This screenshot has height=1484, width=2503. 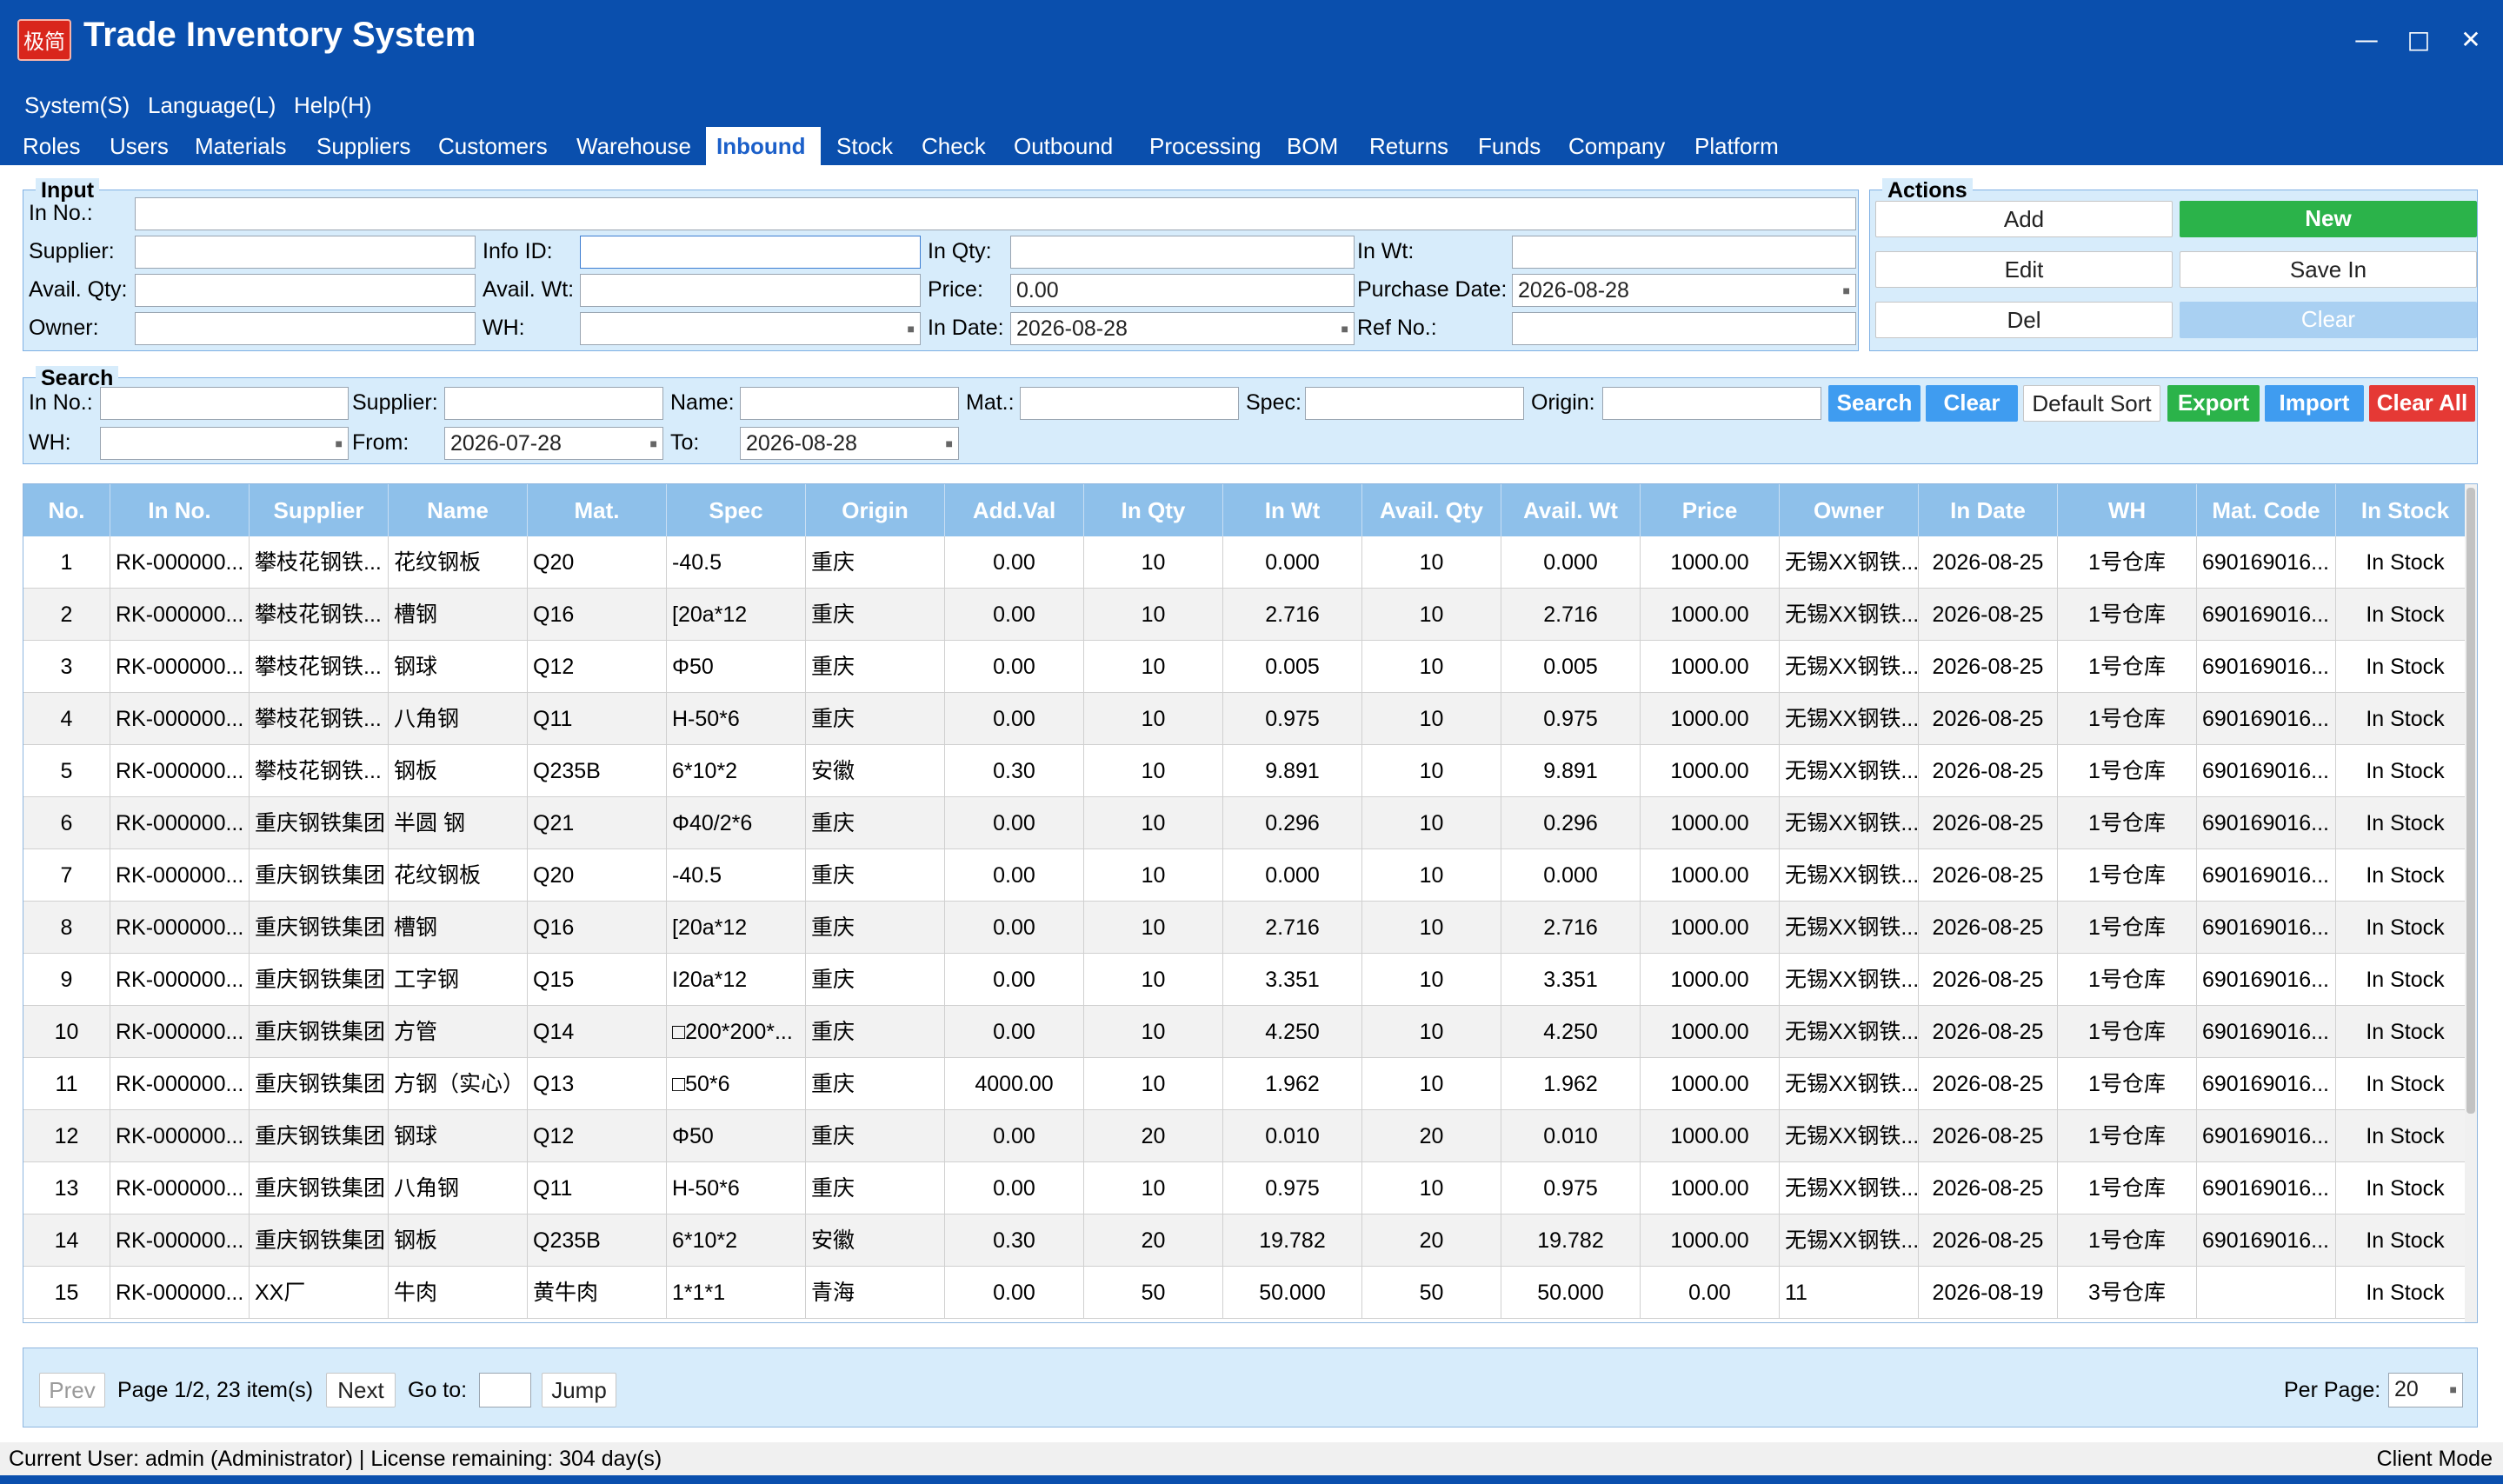 What do you see at coordinates (305, 290) in the screenshot?
I see `avail-qty-input` at bounding box center [305, 290].